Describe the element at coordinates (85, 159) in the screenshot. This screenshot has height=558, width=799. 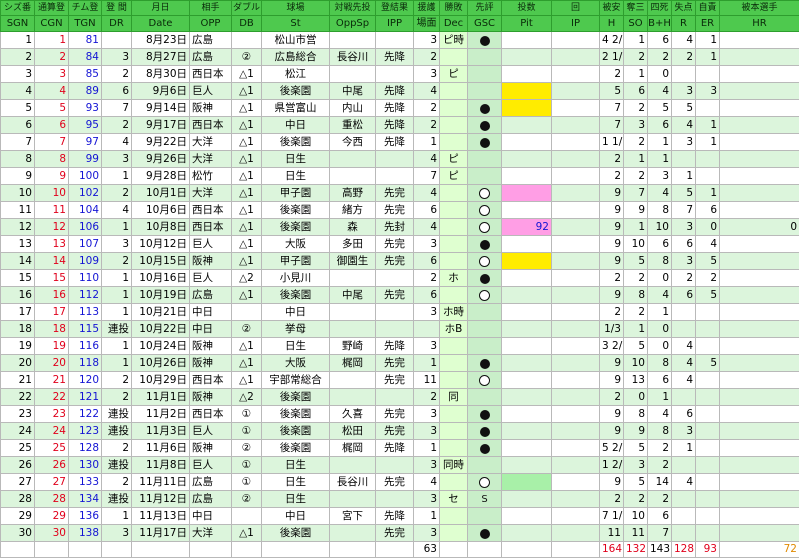
I see `tgn-cell: 99` at that location.